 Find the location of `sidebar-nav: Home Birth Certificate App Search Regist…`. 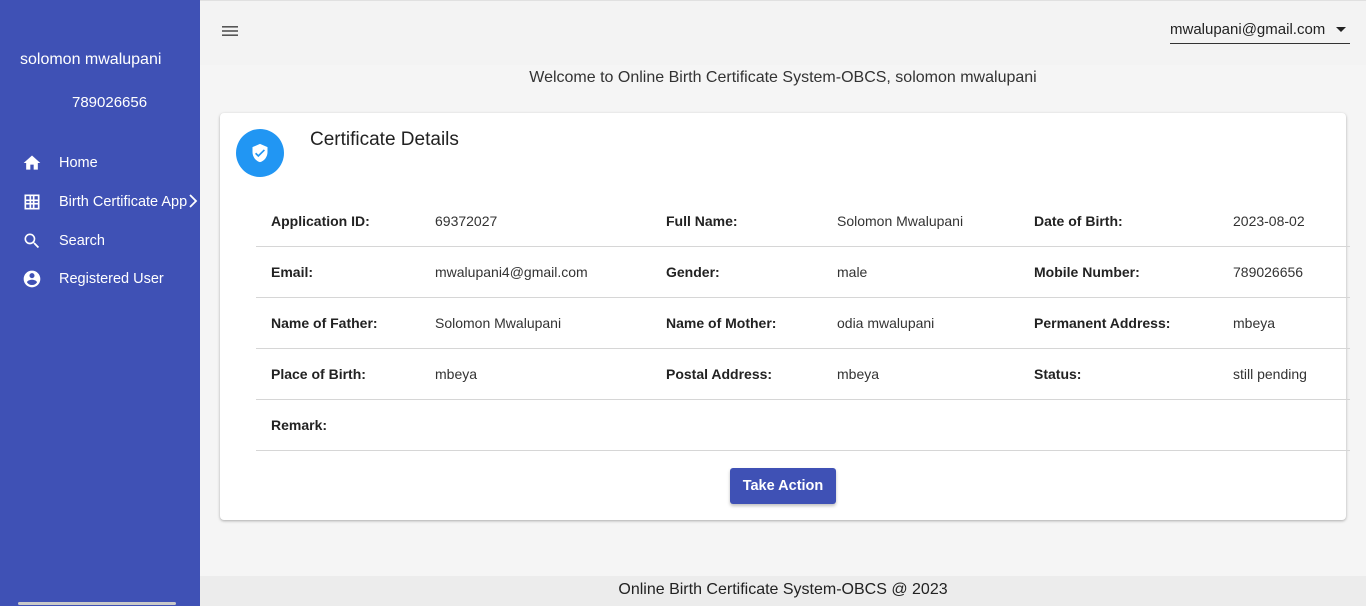

sidebar-nav: Home Birth Certificate App Search Regist… is located at coordinates (100, 221).